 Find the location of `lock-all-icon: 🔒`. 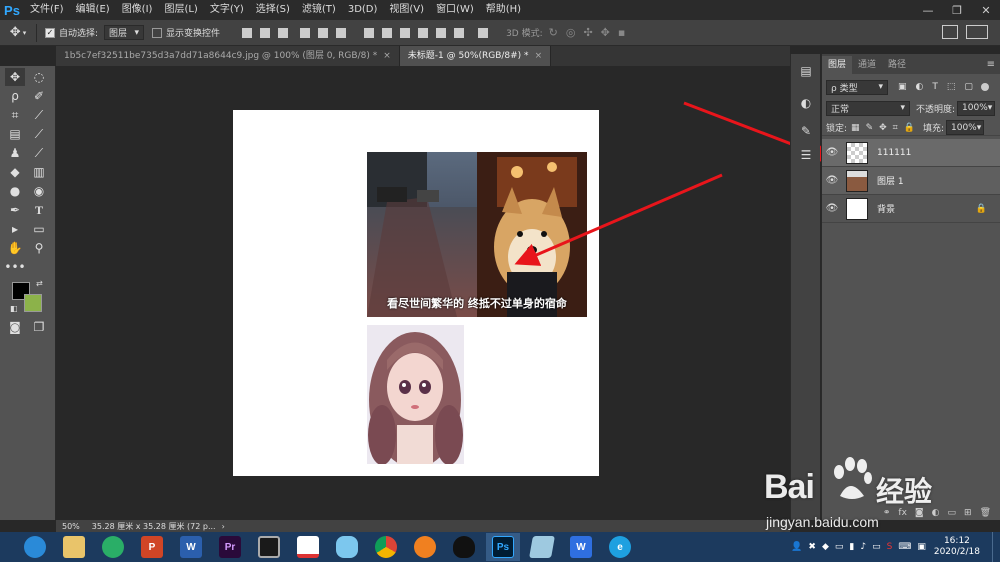

lock-all-icon: 🔒 is located at coordinates (909, 128).